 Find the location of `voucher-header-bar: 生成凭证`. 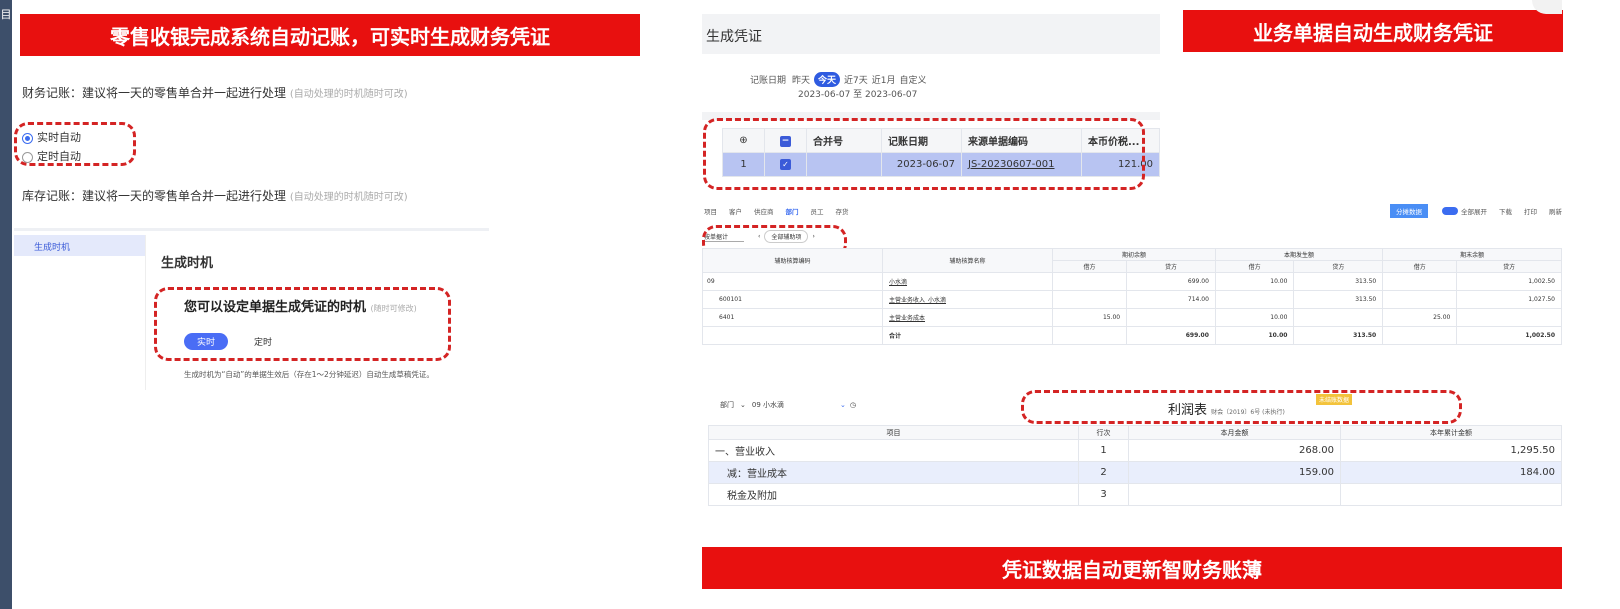

voucher-header-bar: 生成凭证 is located at coordinates (931, 34).